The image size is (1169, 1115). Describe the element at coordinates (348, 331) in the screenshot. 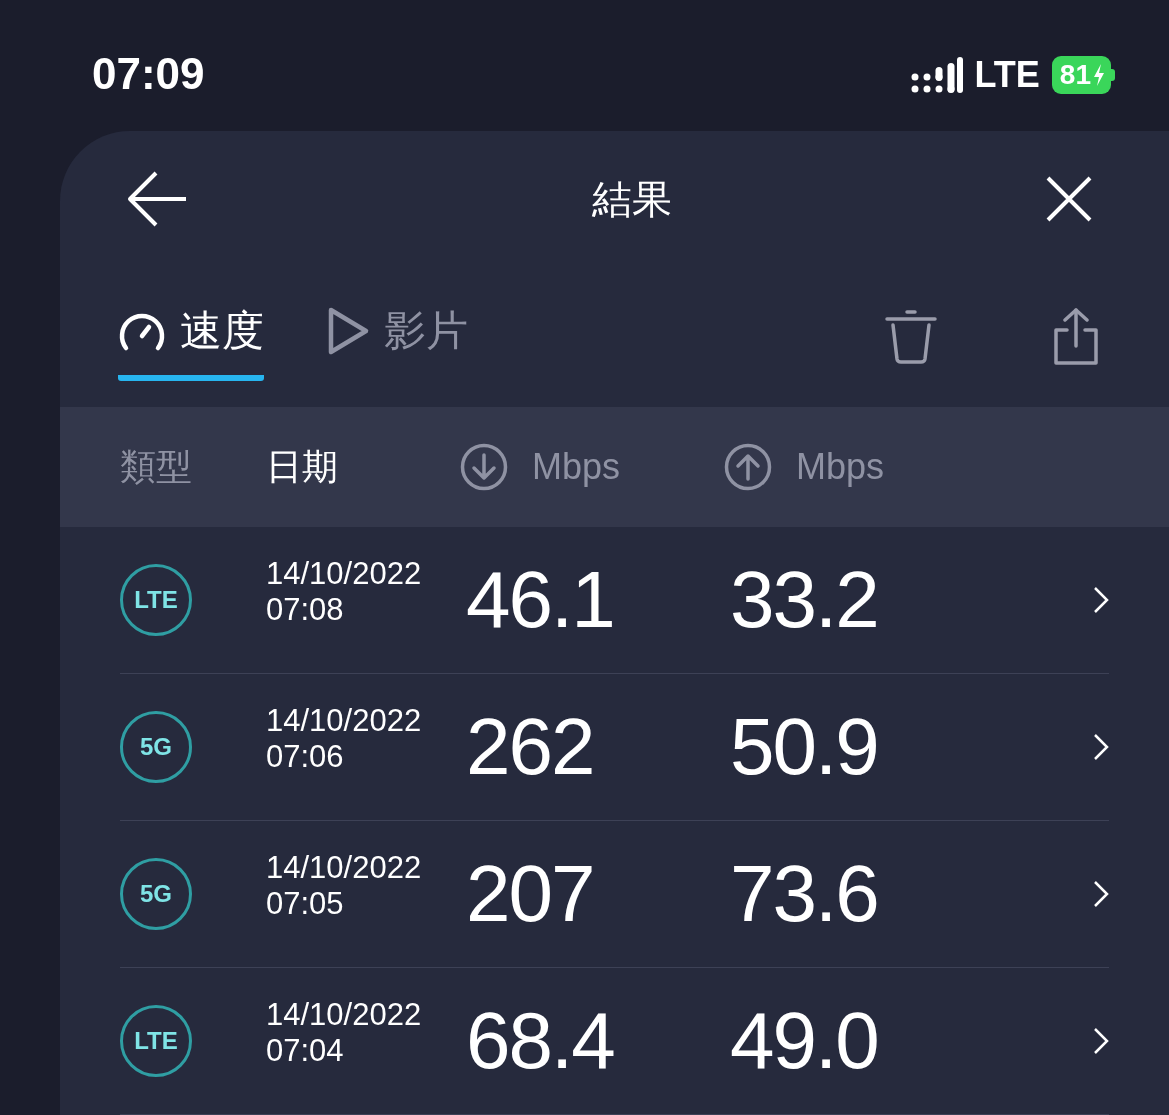

I see `play-icon` at that location.